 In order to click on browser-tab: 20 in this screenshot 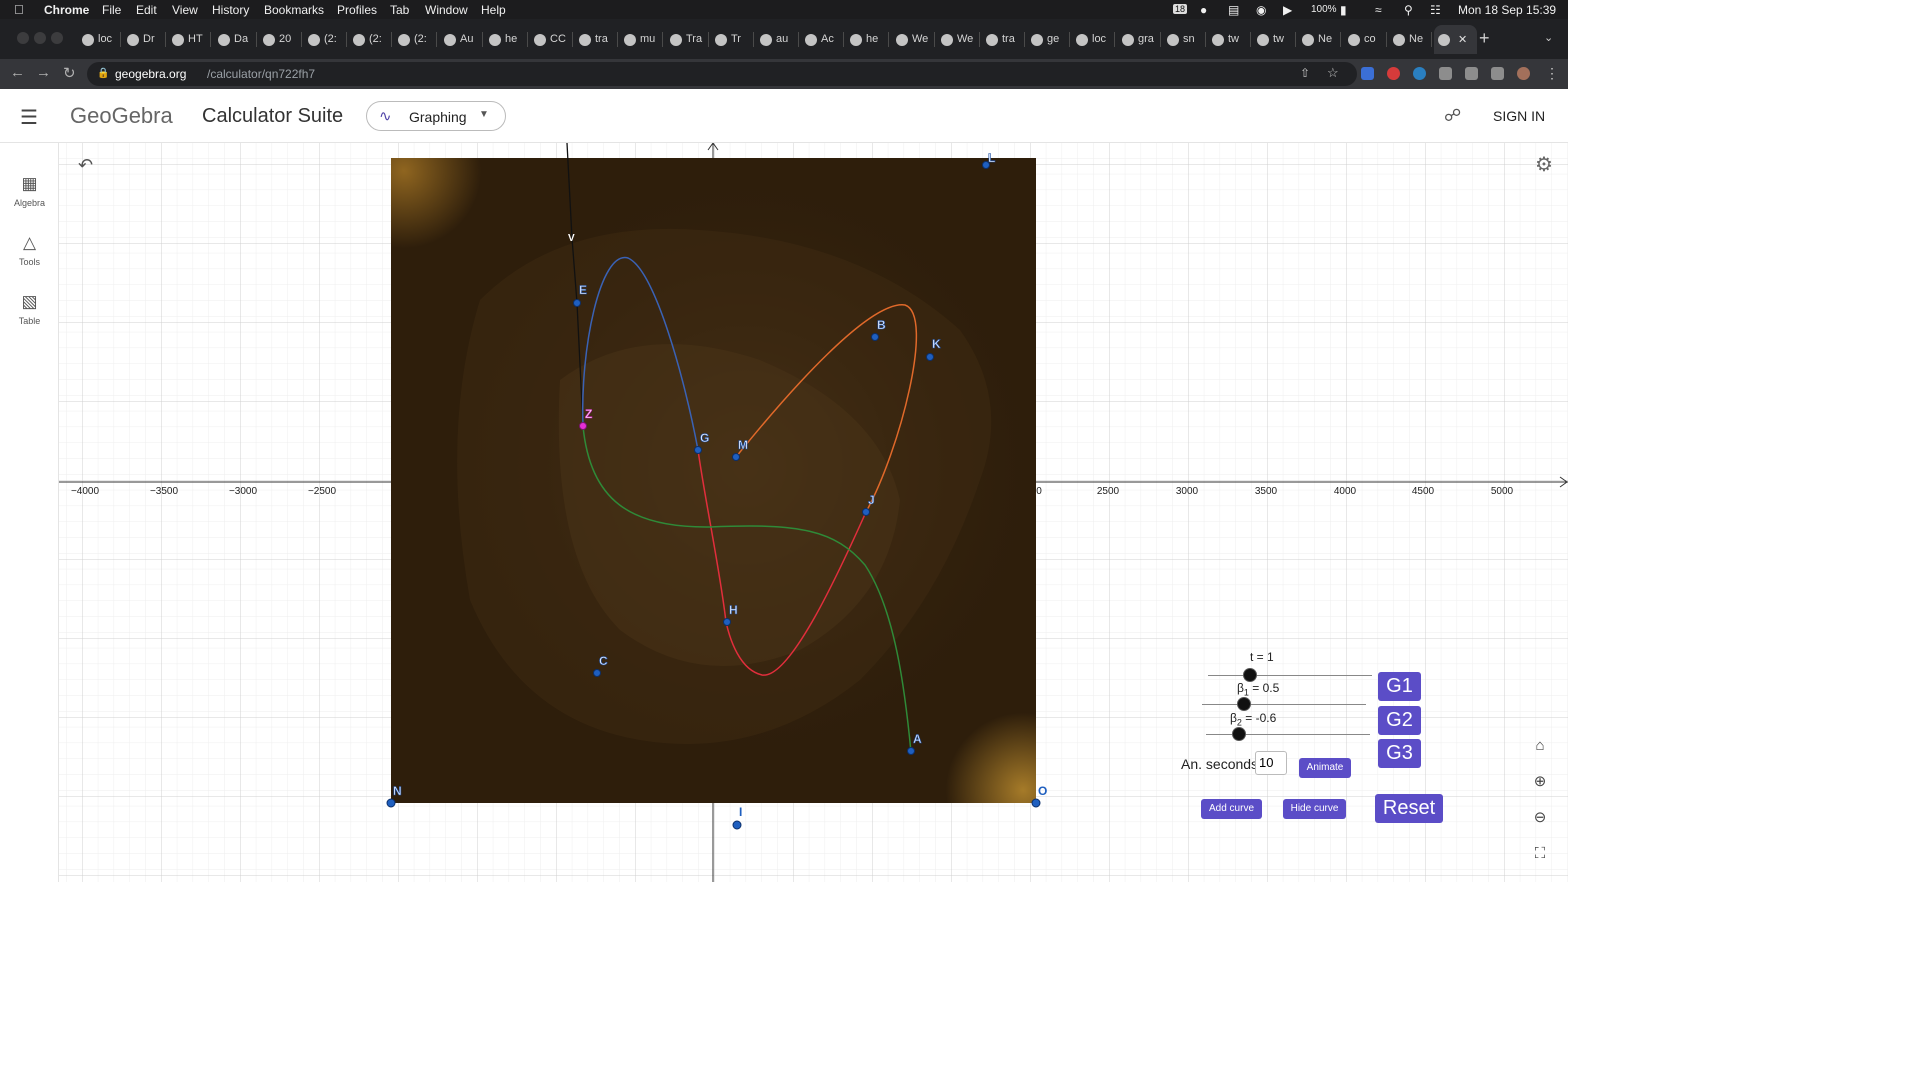, I will do `click(280, 39)`.